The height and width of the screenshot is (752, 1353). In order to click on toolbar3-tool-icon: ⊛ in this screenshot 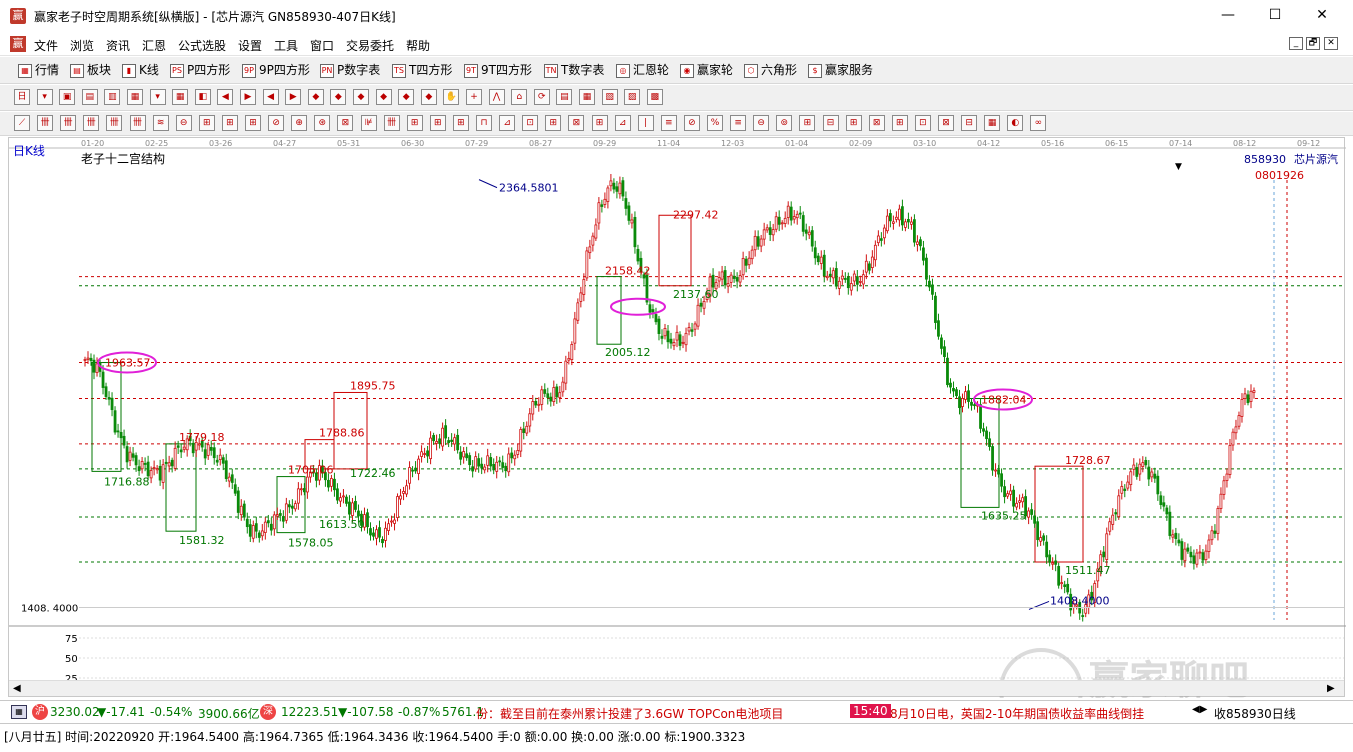, I will do `click(322, 123)`.